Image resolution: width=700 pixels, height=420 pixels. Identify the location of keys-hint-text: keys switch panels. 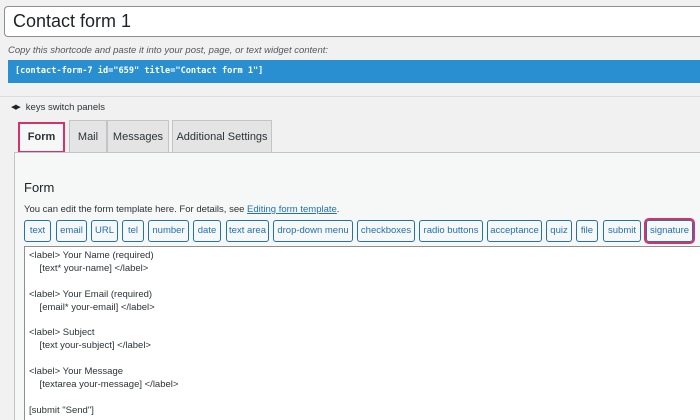
(65, 107).